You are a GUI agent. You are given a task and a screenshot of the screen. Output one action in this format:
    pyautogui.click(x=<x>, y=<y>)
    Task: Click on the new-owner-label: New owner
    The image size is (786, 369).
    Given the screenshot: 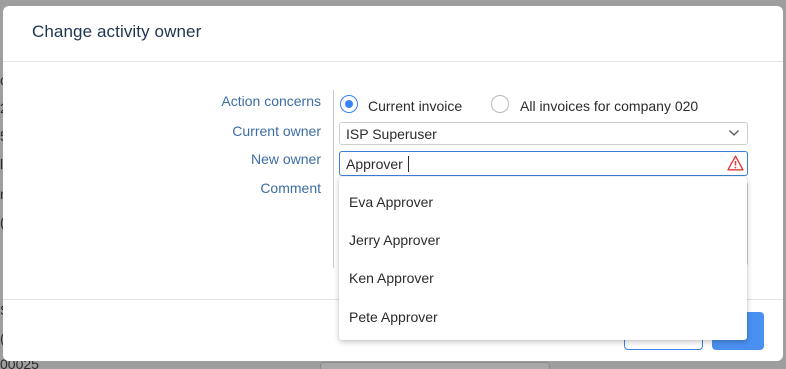 What is the action you would take?
    pyautogui.click(x=285, y=159)
    